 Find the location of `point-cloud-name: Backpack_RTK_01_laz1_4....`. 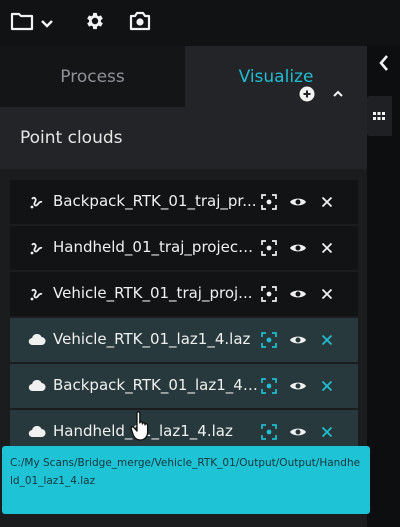

point-cloud-name: Backpack_RTK_01_laz1_4.... is located at coordinates (155, 385).